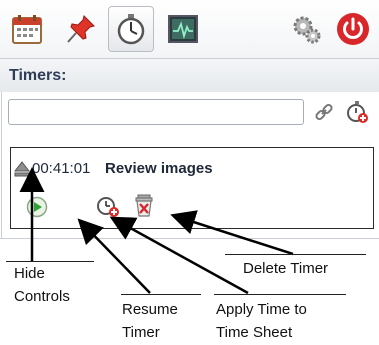  What do you see at coordinates (261, 321) in the screenshot?
I see `apply-time-callout: Apply Time to Time Sheet` at bounding box center [261, 321].